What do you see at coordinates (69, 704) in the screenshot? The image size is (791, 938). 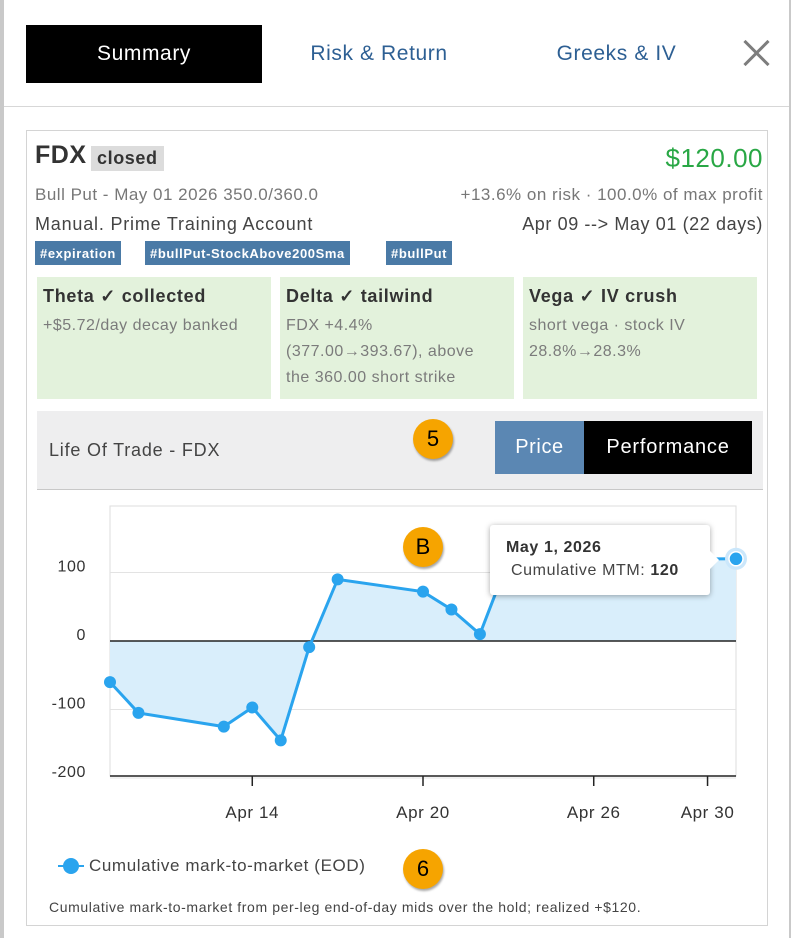 I see `y-tick-label: -100` at bounding box center [69, 704].